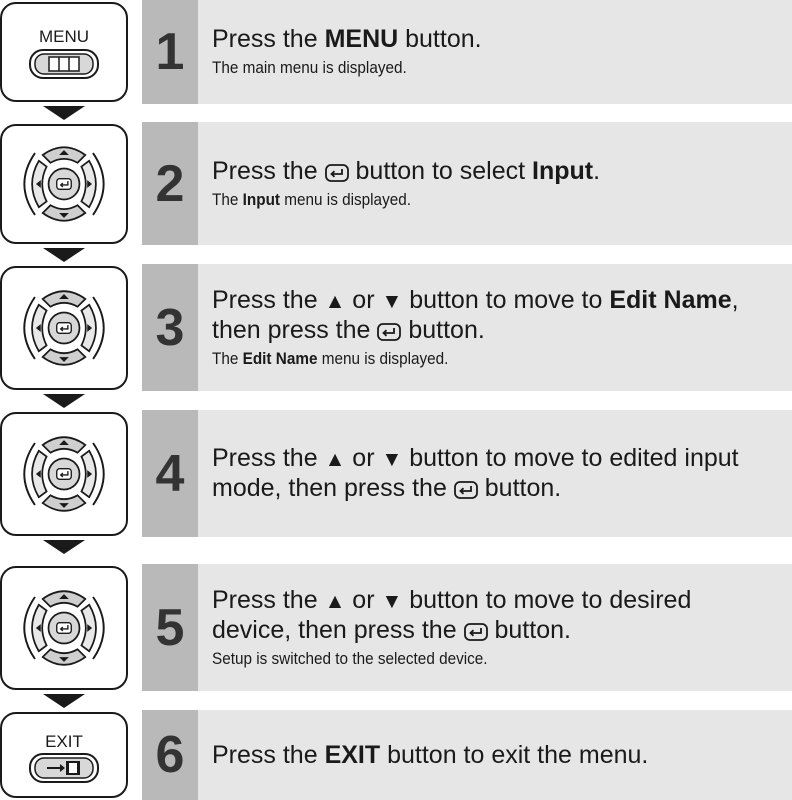  I want to click on step-number: 1, so click(170, 52).